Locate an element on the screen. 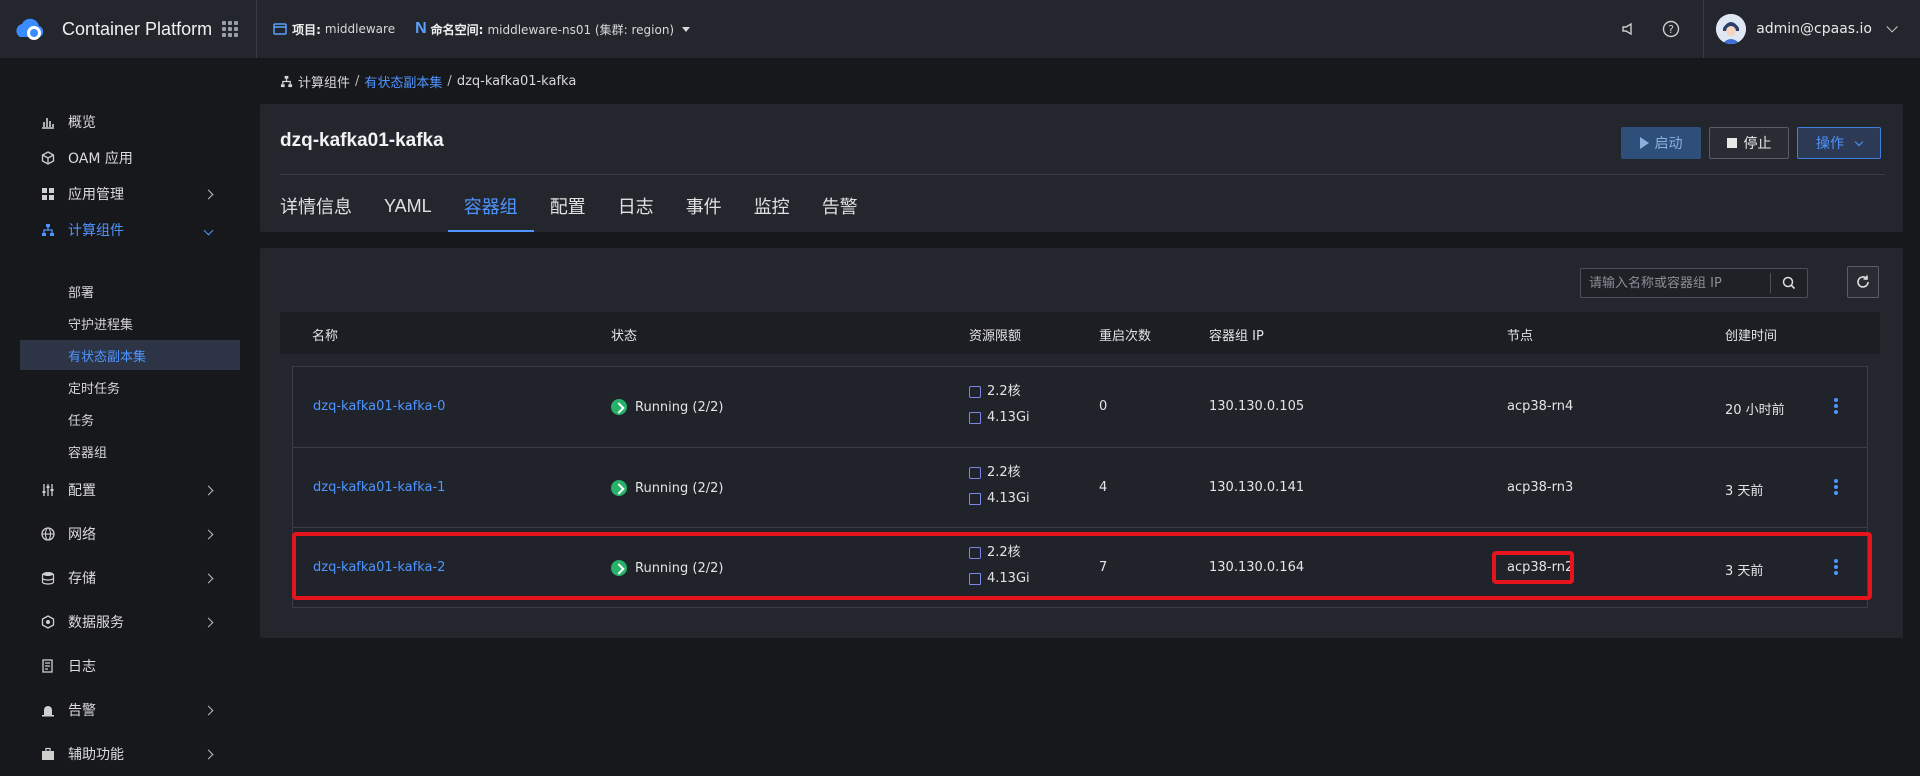 The image size is (1920, 776). tab-bar: 详情信息 YAML 容器组 配置 日志 事件 监控 告警 is located at coordinates (577, 206).